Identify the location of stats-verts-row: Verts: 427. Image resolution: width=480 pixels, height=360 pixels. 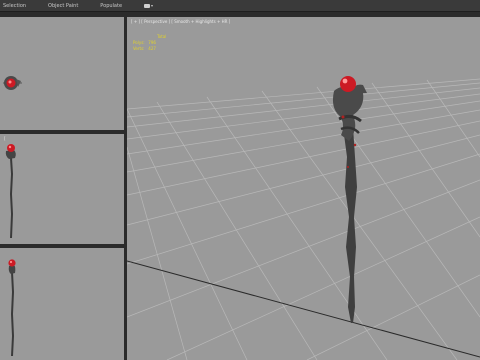
(149, 49).